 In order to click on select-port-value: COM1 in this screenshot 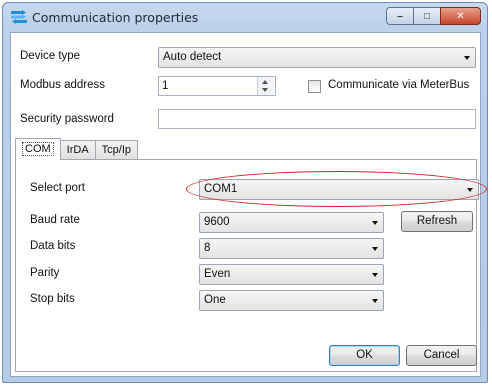, I will do `click(221, 189)`.